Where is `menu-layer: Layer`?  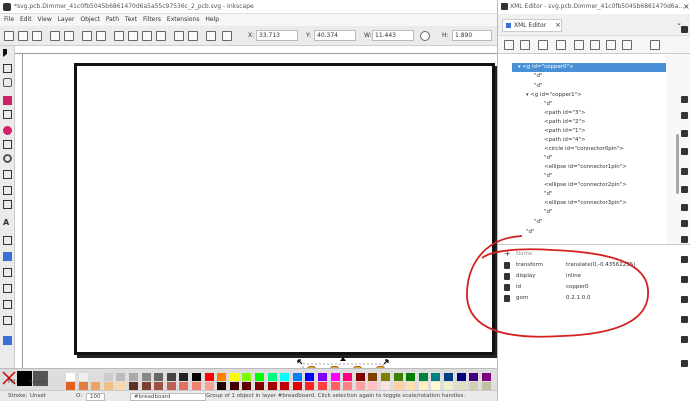
menu-layer: Layer is located at coordinates (66, 19).